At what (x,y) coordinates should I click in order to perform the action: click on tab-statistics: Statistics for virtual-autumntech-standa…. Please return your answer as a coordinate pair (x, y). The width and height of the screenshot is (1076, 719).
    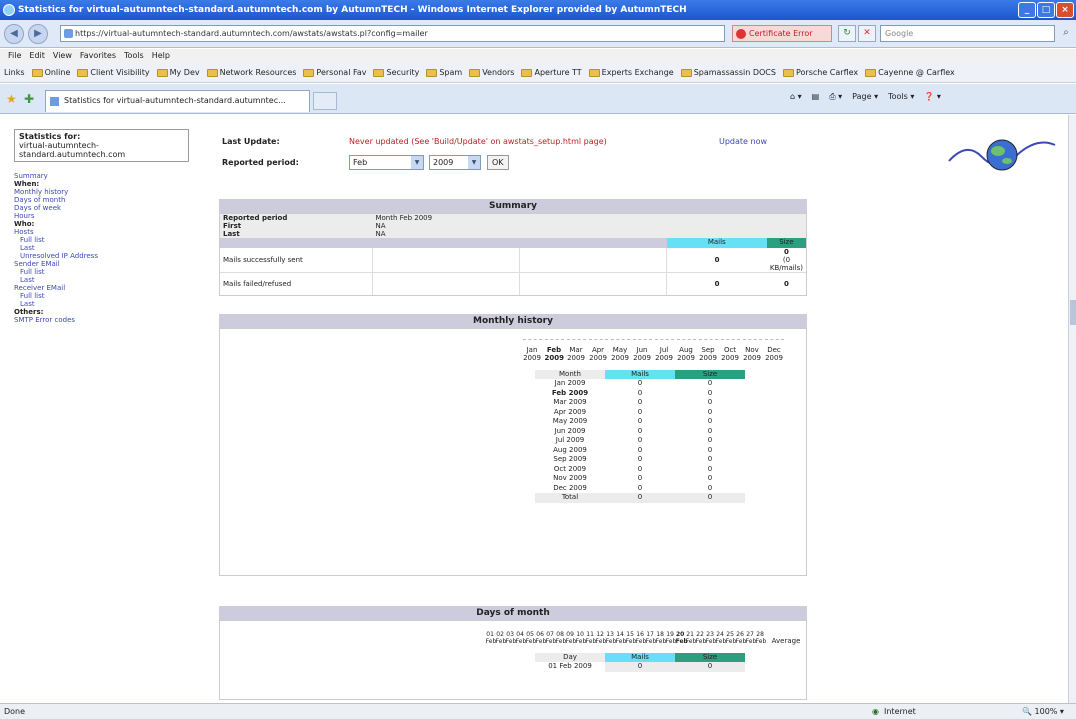
    Looking at the image, I should click on (177, 101).